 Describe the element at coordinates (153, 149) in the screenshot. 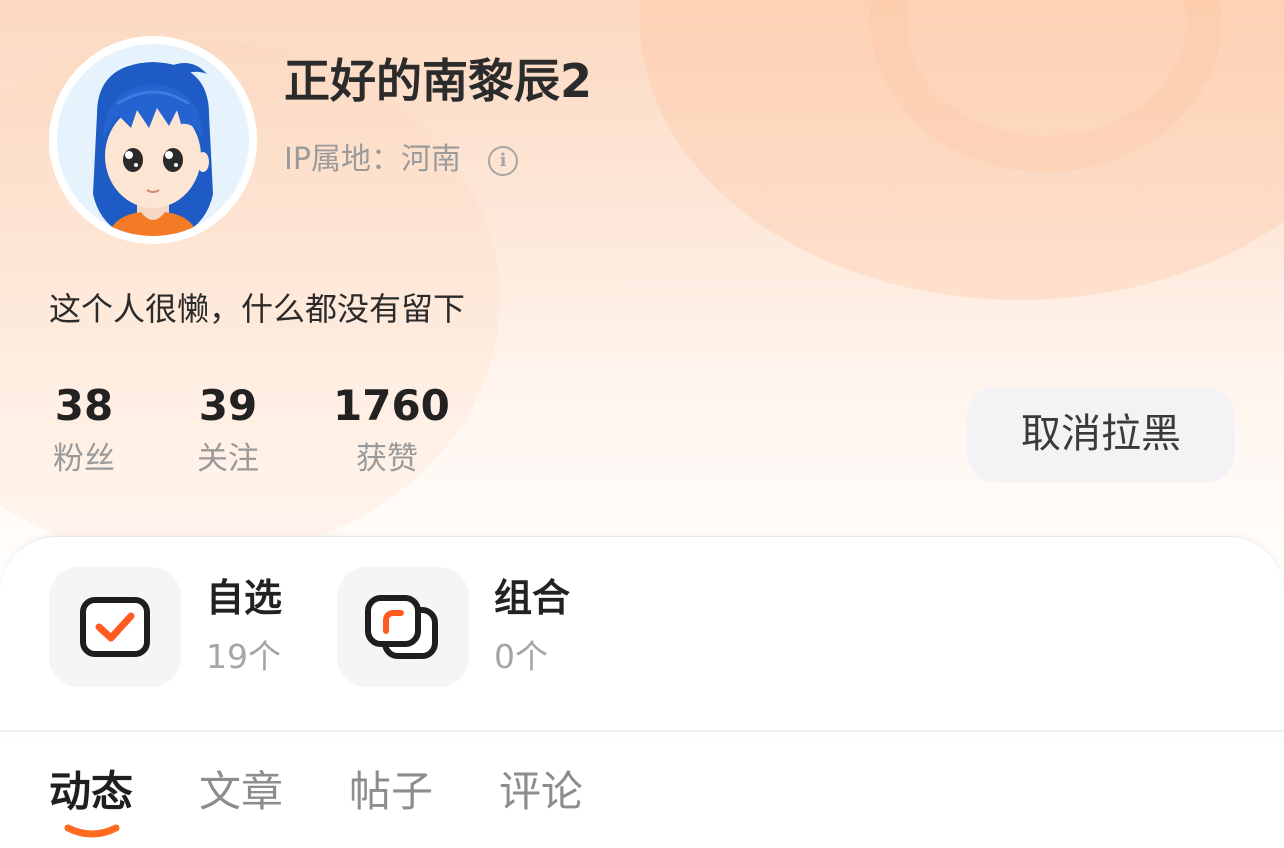

I see `cartoon-girl-avatar-icon` at that location.